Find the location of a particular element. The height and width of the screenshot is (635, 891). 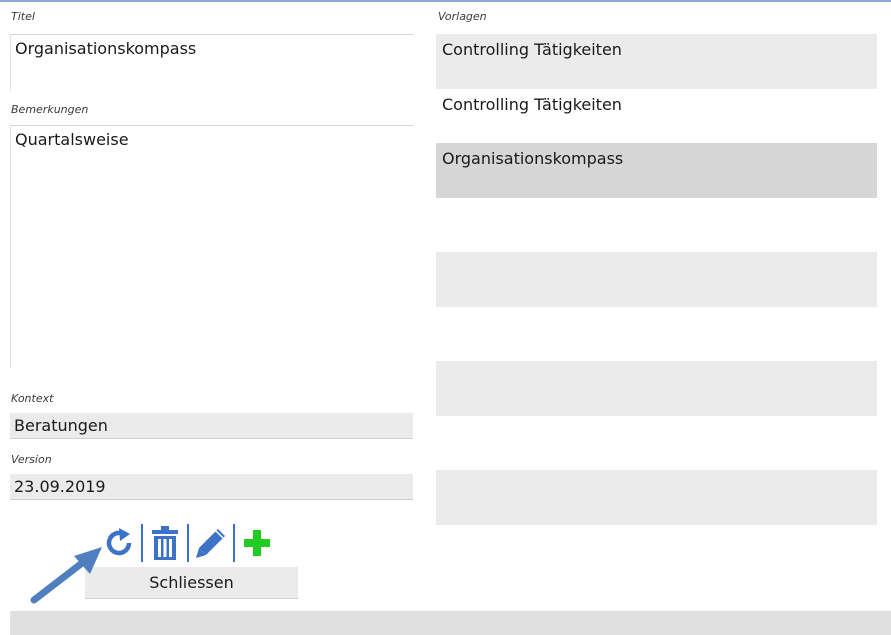

vorlage-item-selected: Organisationskompass is located at coordinates (656, 170).